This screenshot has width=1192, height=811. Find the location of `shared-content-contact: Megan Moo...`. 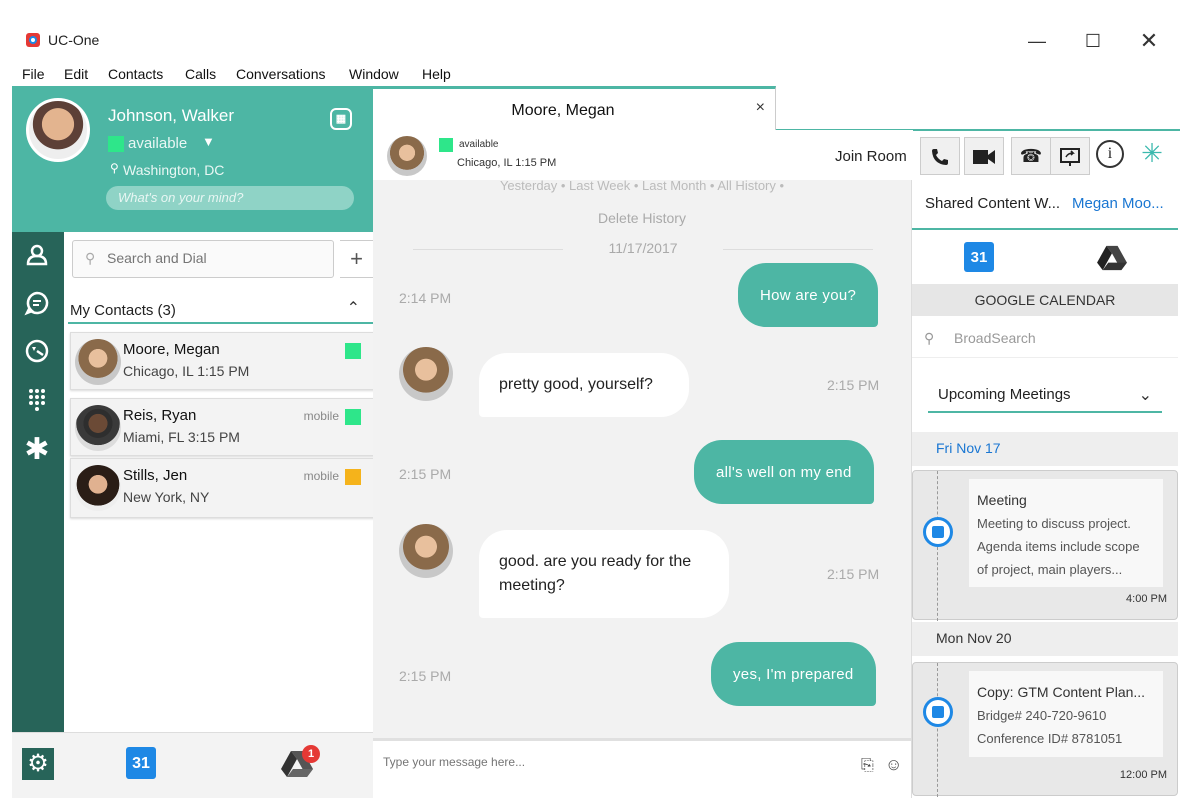

shared-content-contact: Megan Moo... is located at coordinates (1118, 203).